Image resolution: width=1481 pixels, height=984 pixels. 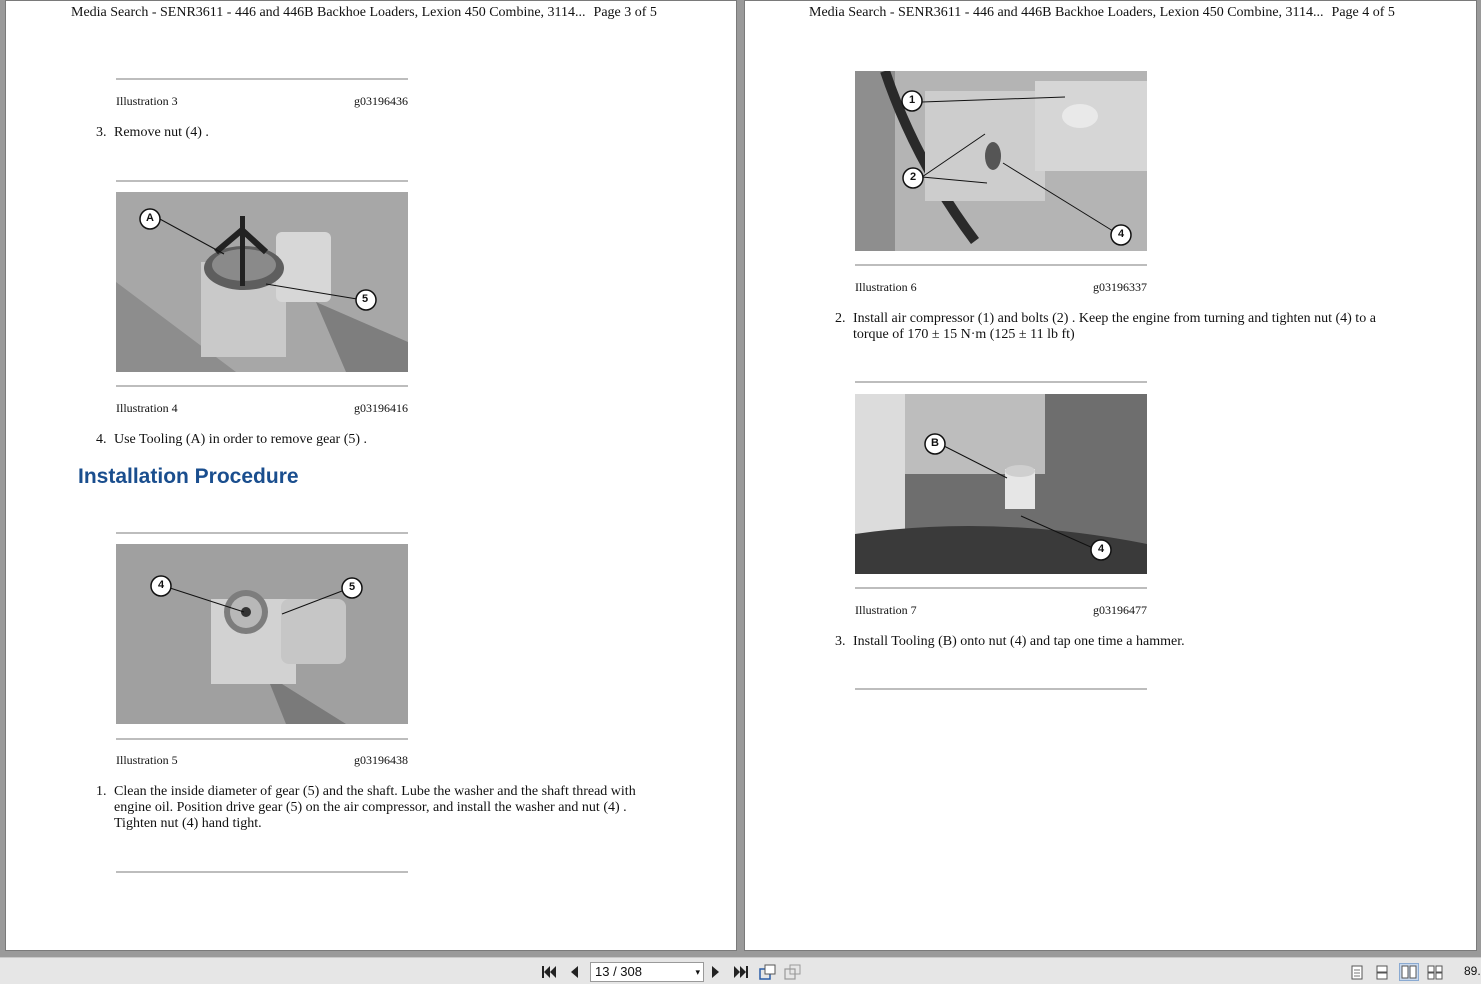 I want to click on viewer-toolbar: 13 / 308 ▾ 89., so click(x=740, y=970).